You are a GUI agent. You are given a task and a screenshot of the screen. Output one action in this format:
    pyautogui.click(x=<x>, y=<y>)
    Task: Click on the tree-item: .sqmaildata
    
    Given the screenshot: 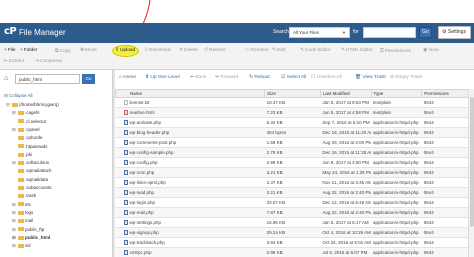 What is the action you would take?
    pyautogui.click(x=30, y=179)
    